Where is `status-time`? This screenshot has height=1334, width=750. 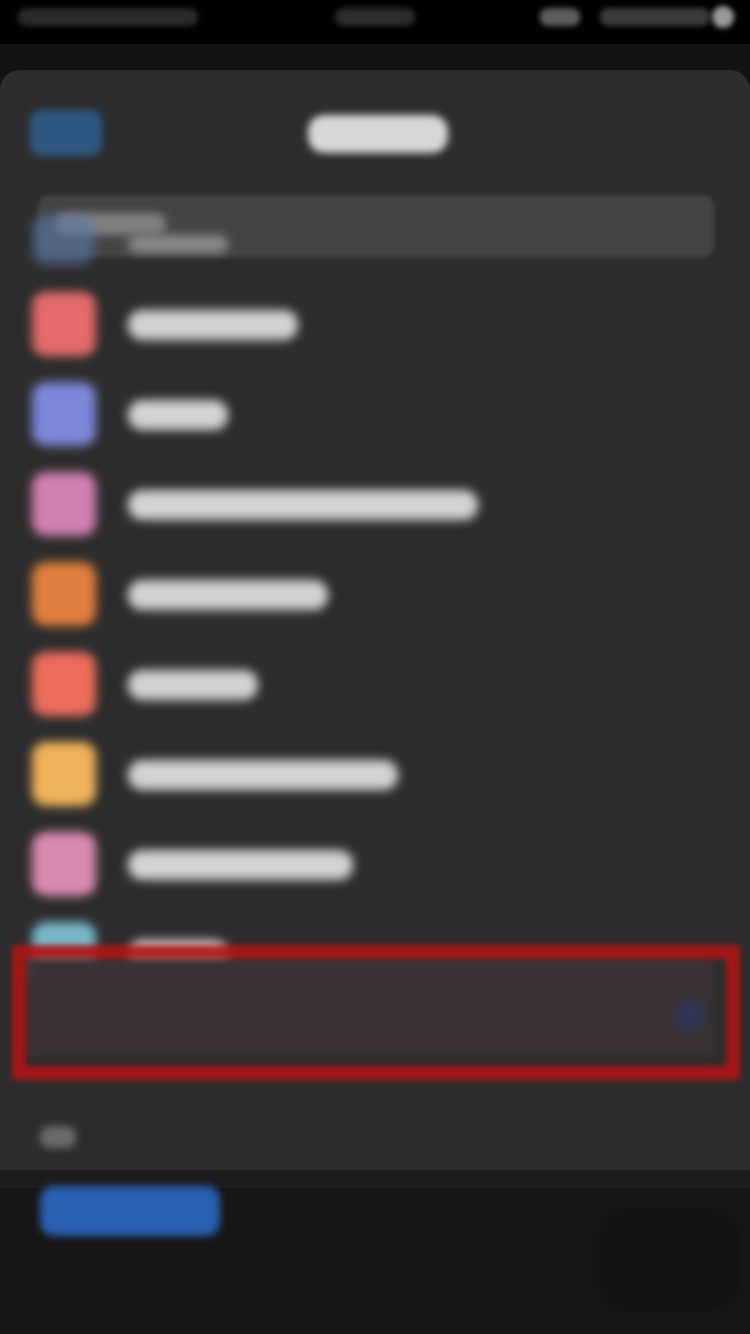 status-time is located at coordinates (108, 17).